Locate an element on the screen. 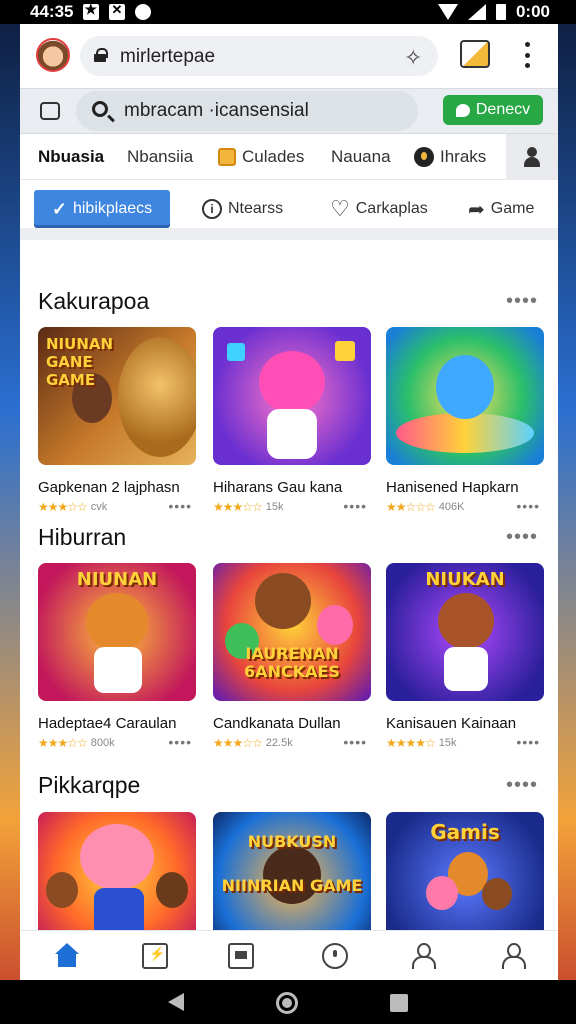  home-icon is located at coordinates (67, 956).